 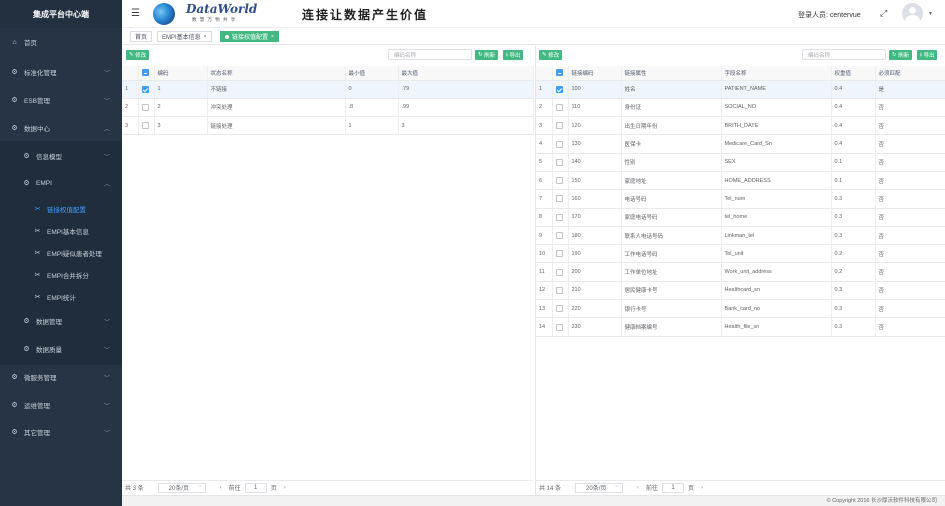 I want to click on tab-home: 首页, so click(x=141, y=36).